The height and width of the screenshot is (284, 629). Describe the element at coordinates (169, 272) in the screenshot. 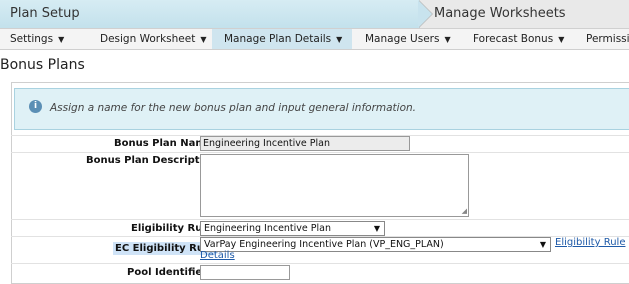

I see `pool-identifier-label: Pool Identifier:` at that location.